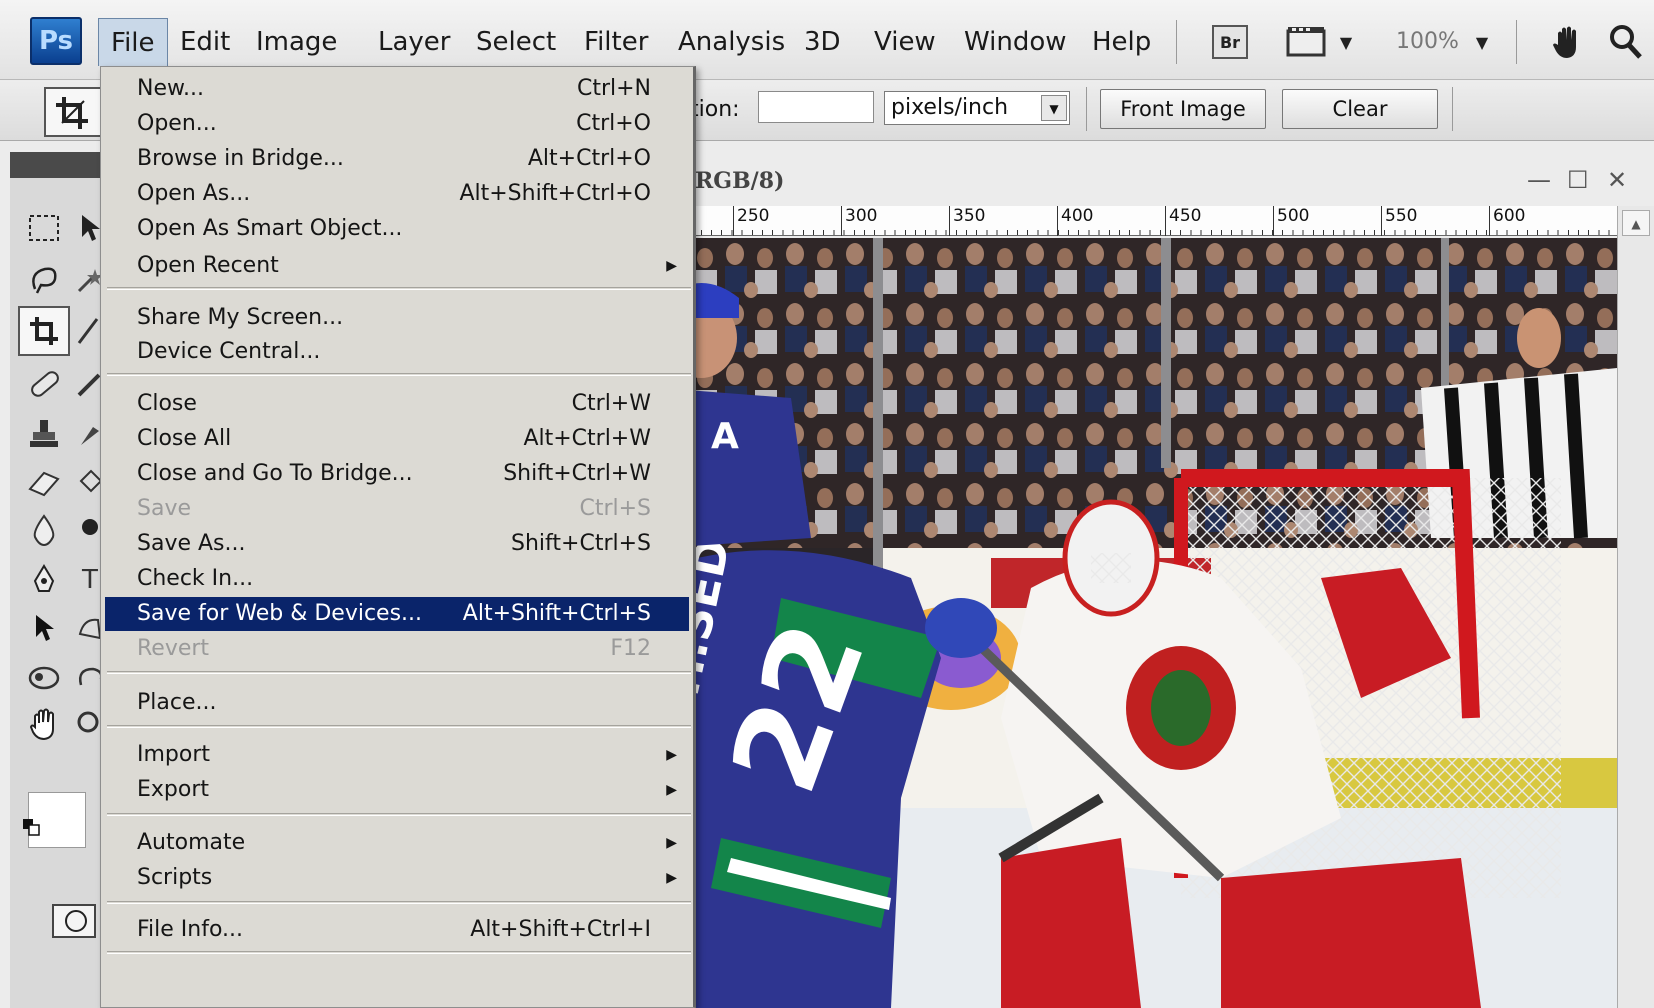  What do you see at coordinates (397, 755) in the screenshot?
I see `menu-item-import: Import ▶` at bounding box center [397, 755].